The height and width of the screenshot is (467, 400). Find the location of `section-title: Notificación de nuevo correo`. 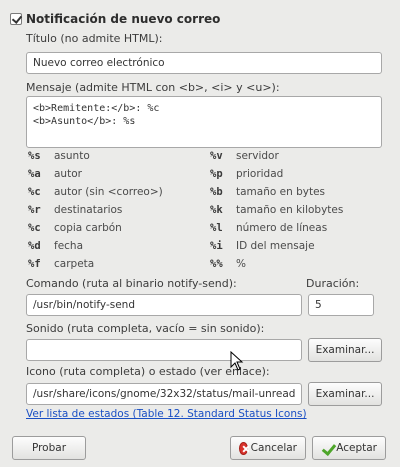

section-title: Notificación de nuevo correo is located at coordinates (123, 19).